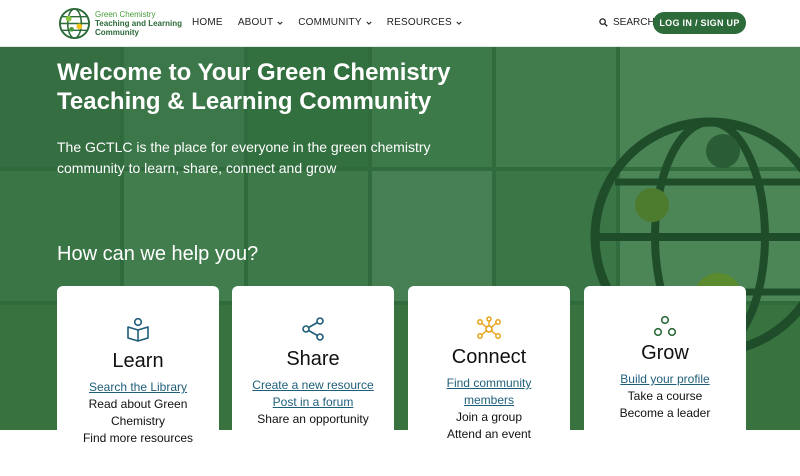  I want to click on learn-card-line: Find more resources, so click(138, 438).